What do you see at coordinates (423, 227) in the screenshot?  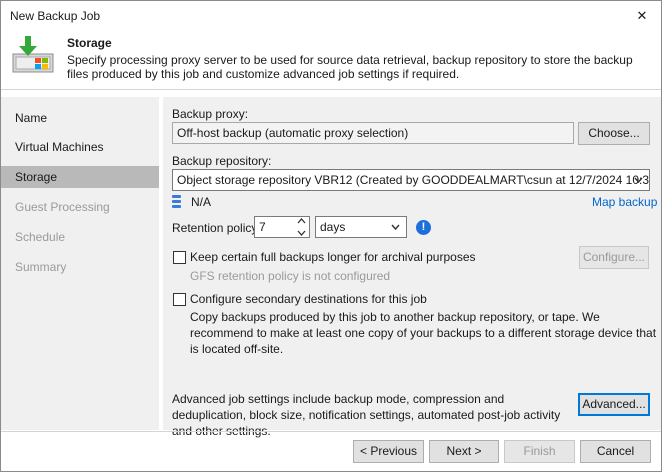 I see `info-icon: !` at bounding box center [423, 227].